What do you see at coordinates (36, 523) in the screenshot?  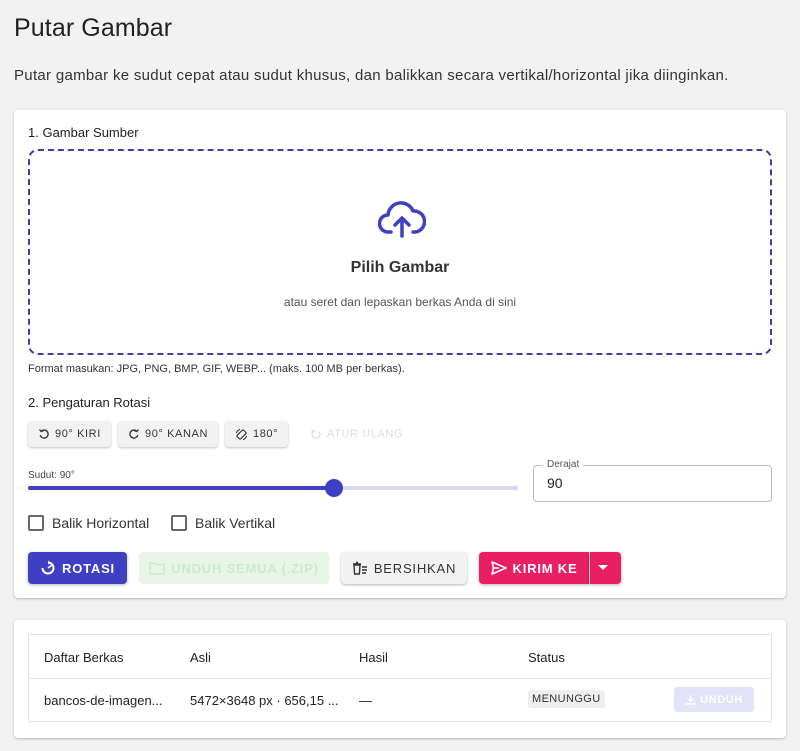 I see `flip-horizontal-box` at bounding box center [36, 523].